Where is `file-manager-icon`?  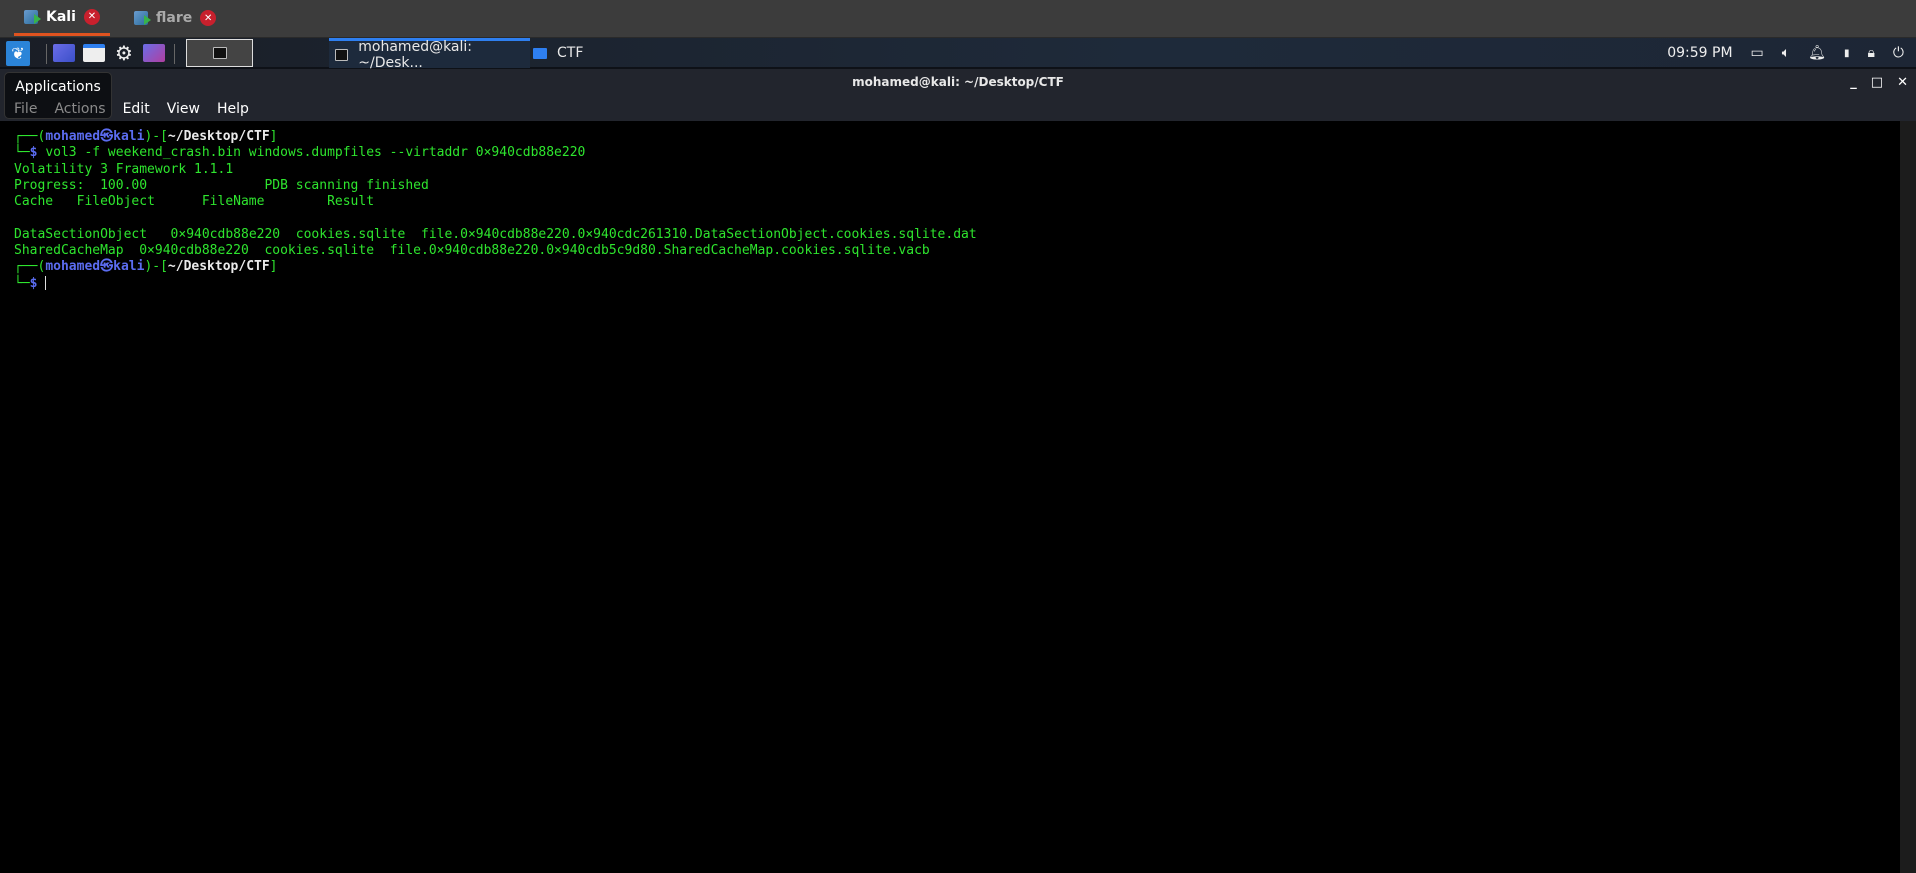
file-manager-icon is located at coordinates (94, 53).